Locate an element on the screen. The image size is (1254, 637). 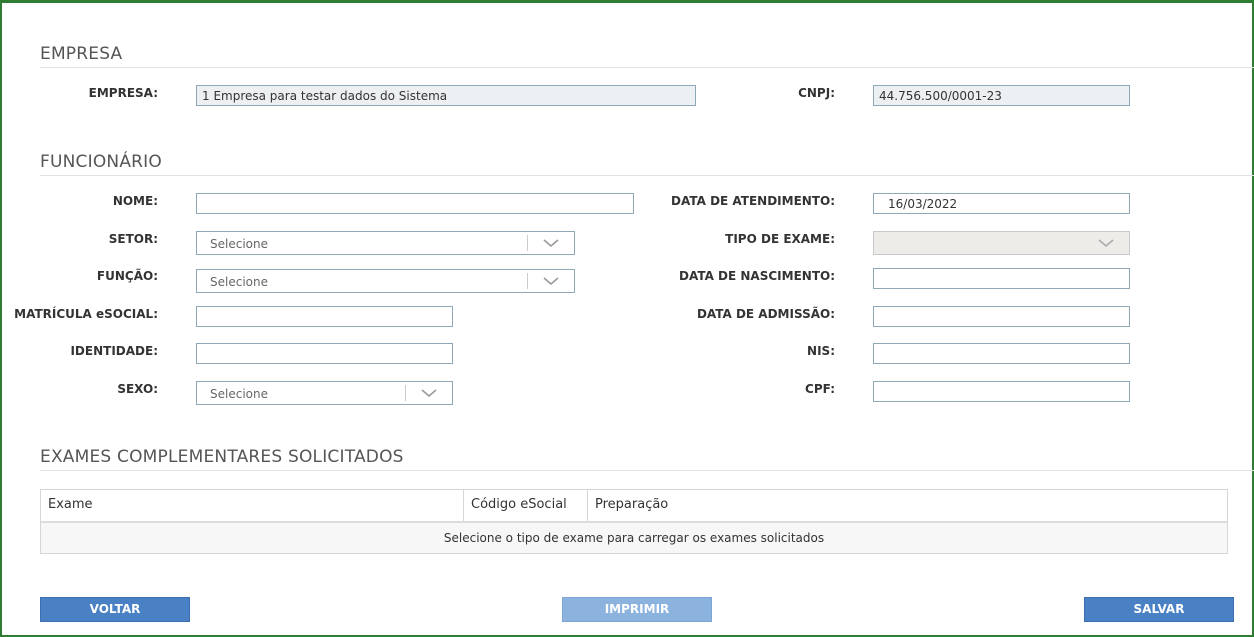
section-title-empresa: EMPRESA is located at coordinates (81, 54).